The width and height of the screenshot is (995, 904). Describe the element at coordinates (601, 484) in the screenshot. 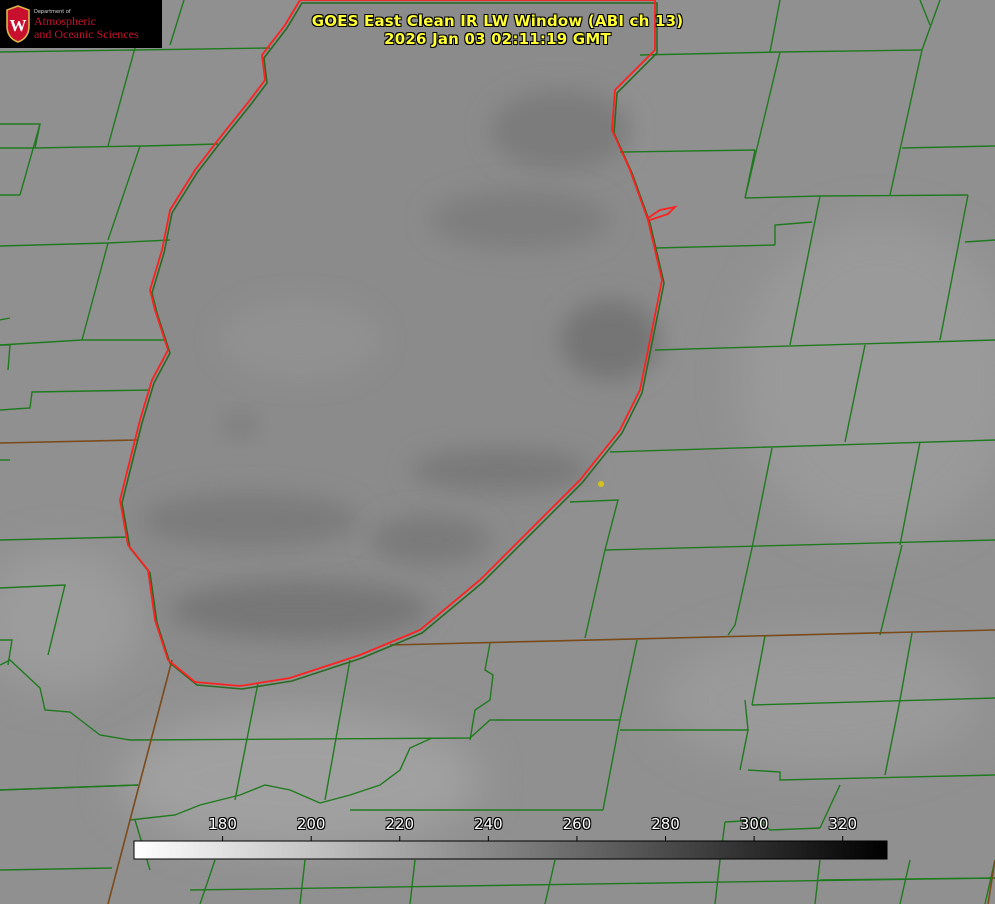

I see `station-dot` at that location.